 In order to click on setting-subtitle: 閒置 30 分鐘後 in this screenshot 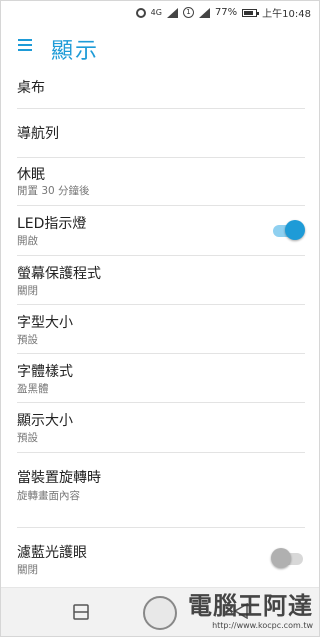, I will do `click(53, 191)`.